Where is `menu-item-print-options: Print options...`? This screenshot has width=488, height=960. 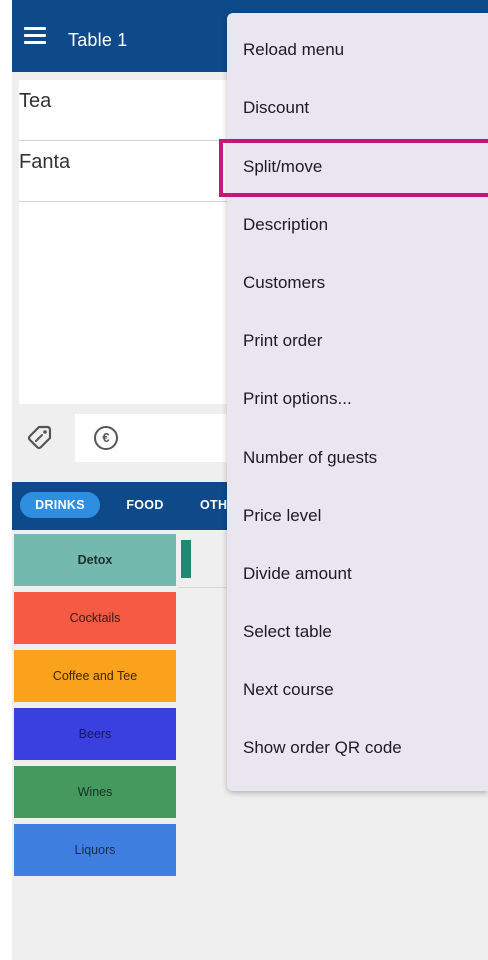
menu-item-print-options: Print options... is located at coordinates (357, 400).